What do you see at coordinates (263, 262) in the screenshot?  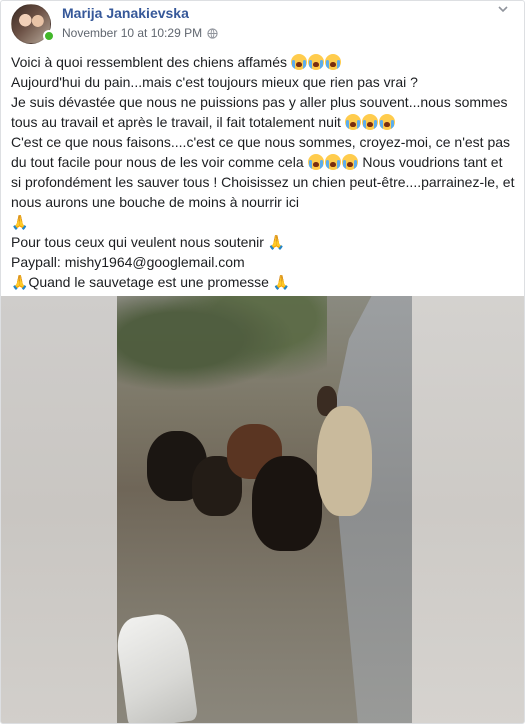 I see `post-line: Paypall: mishy1964@googlemail.com` at bounding box center [263, 262].